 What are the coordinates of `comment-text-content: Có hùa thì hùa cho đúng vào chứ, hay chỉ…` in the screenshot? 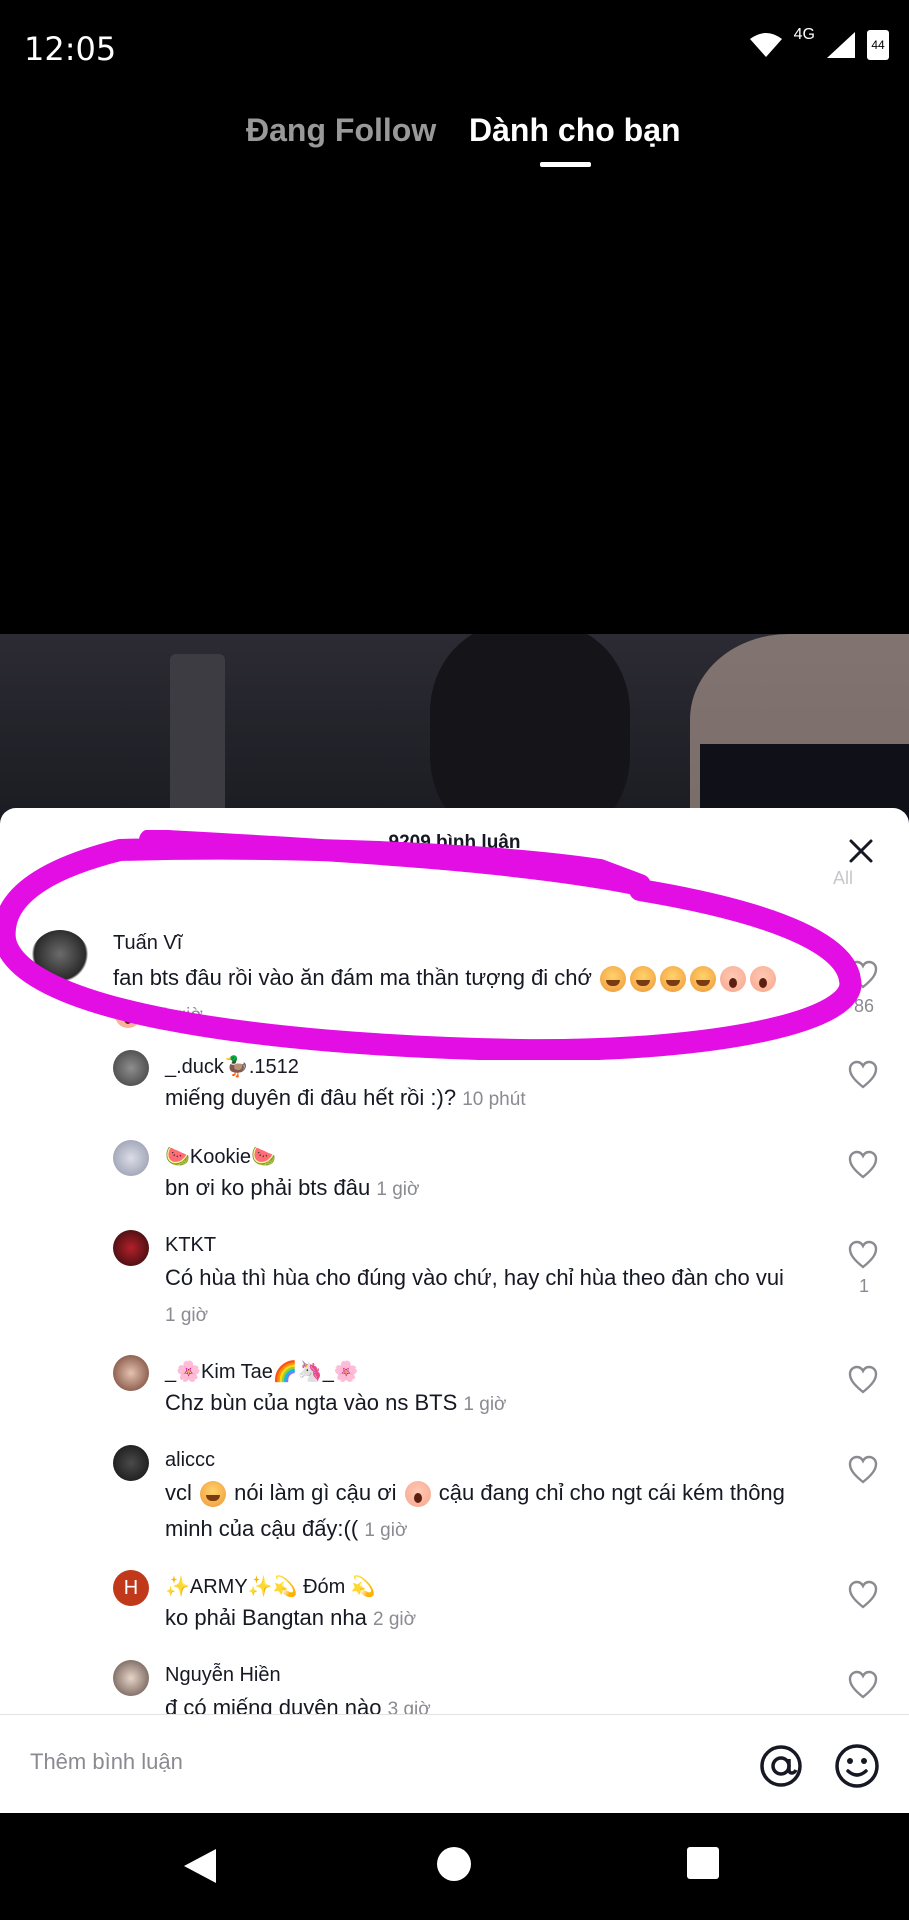 It's located at (474, 1277).